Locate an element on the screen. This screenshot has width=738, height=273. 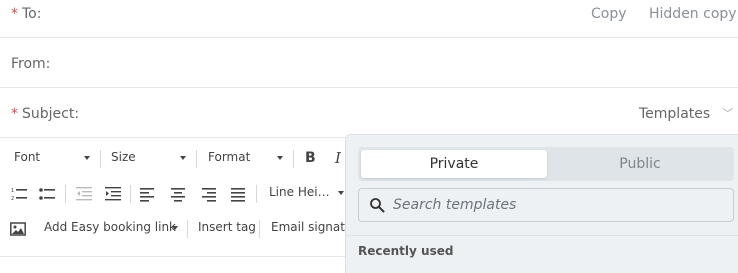
font-caret-icon is located at coordinates (87, 158).